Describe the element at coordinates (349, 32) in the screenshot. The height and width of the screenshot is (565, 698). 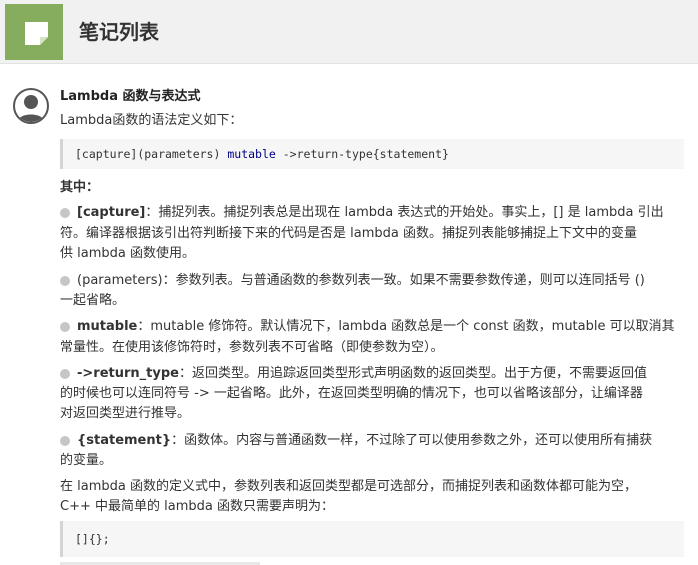
I see `notes-header: 笔记列表` at that location.